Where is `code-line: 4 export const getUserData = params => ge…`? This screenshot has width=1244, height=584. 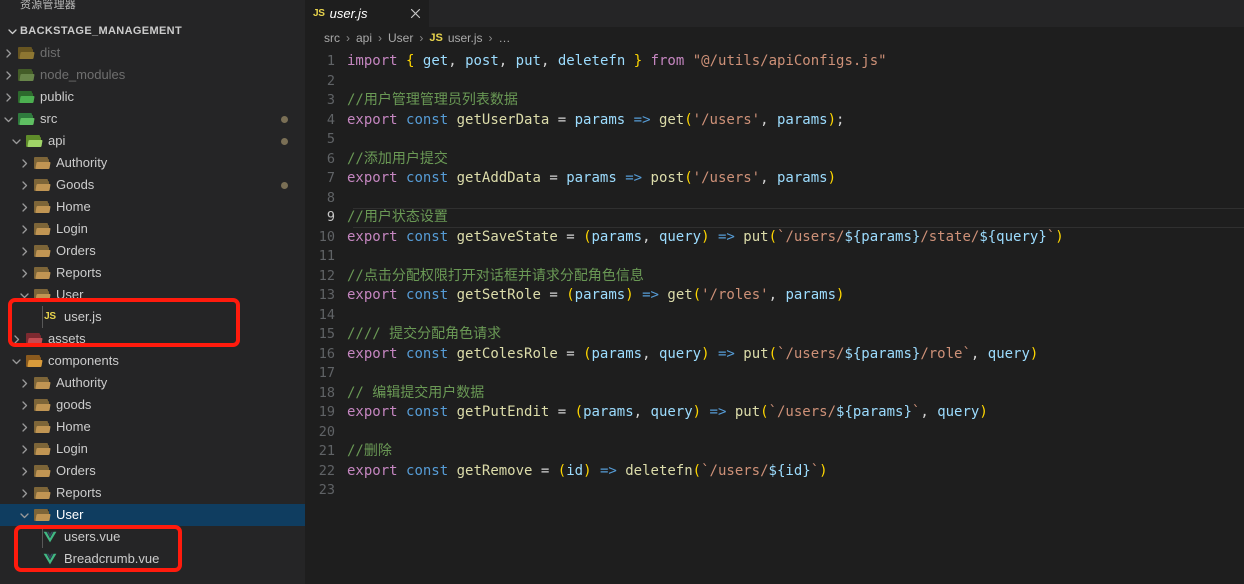
code-line: 4 export const getUserData = params => ge… is located at coordinates (774, 121).